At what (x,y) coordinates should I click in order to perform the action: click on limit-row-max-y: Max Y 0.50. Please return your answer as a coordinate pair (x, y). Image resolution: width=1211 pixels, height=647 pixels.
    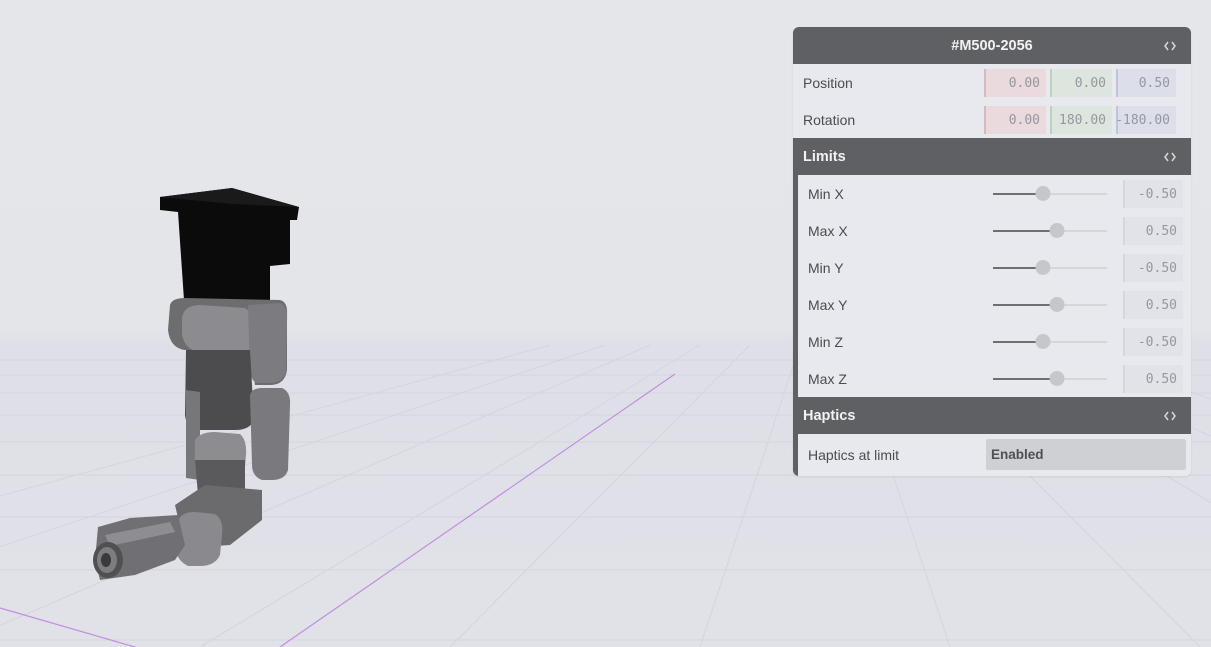
    Looking at the image, I should click on (994, 304).